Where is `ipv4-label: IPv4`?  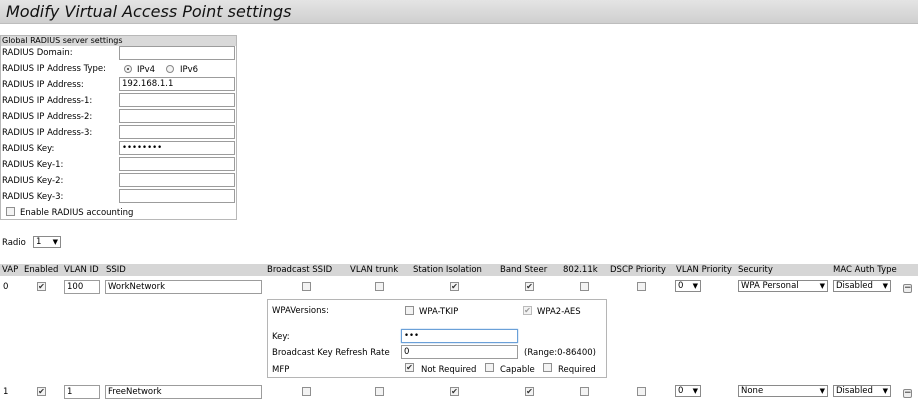 ipv4-label: IPv4 is located at coordinates (146, 70).